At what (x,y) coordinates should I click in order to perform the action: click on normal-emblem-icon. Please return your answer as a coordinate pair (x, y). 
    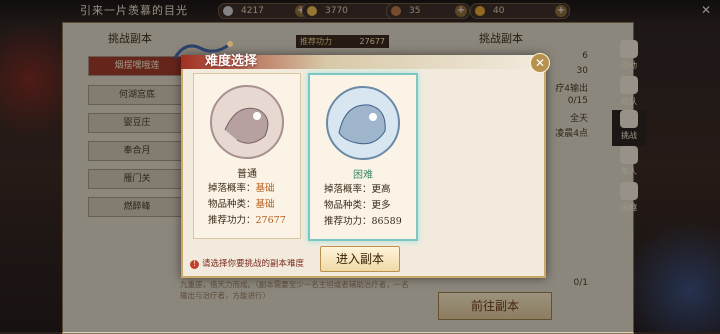
    Looking at the image, I should click on (247, 122).